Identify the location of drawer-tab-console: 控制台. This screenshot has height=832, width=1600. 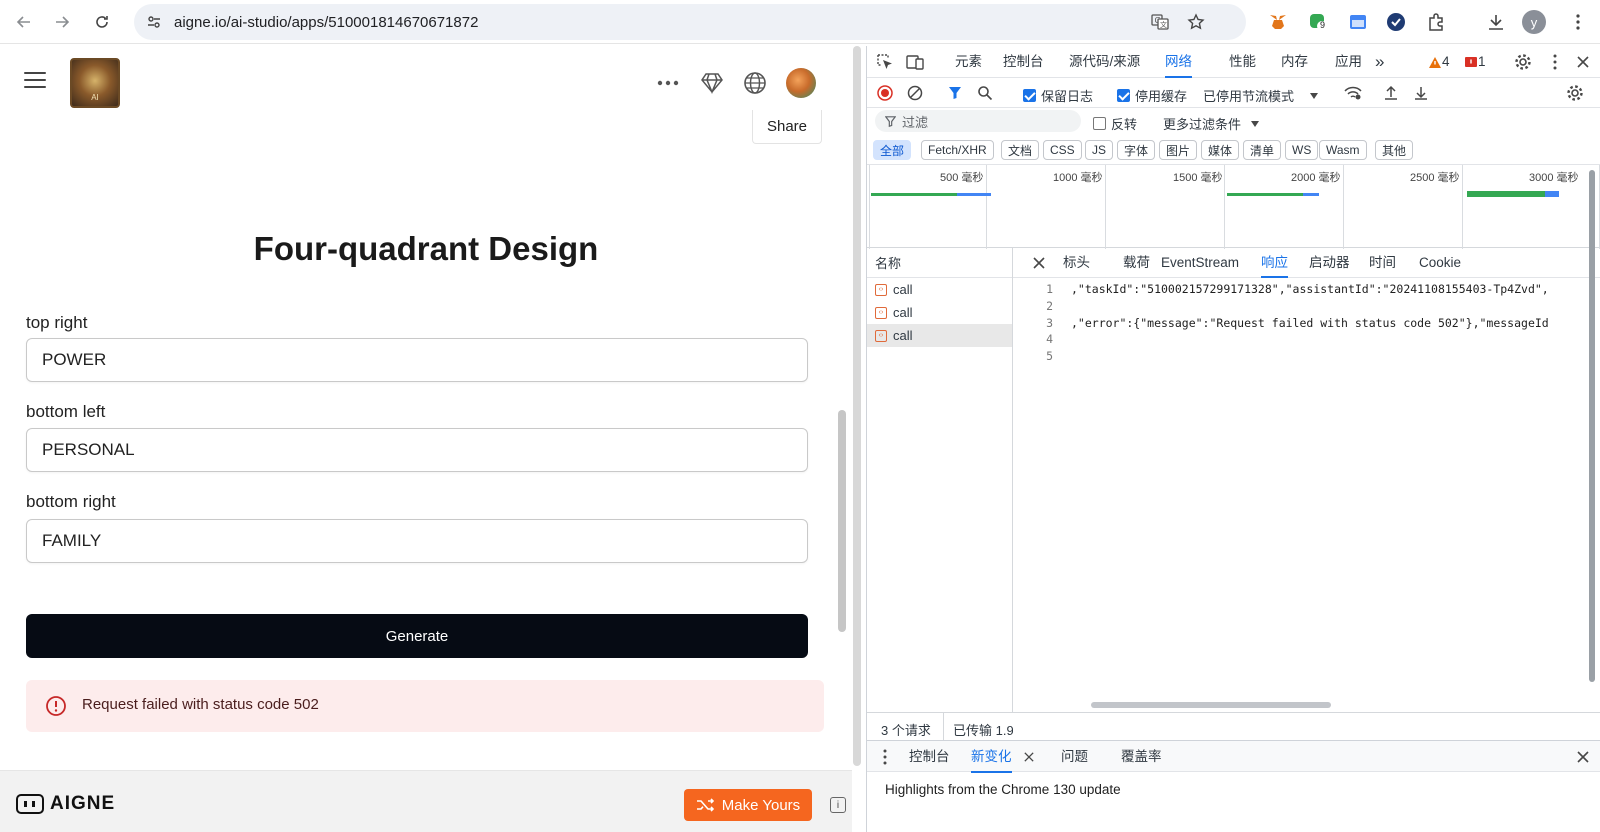
(929, 757).